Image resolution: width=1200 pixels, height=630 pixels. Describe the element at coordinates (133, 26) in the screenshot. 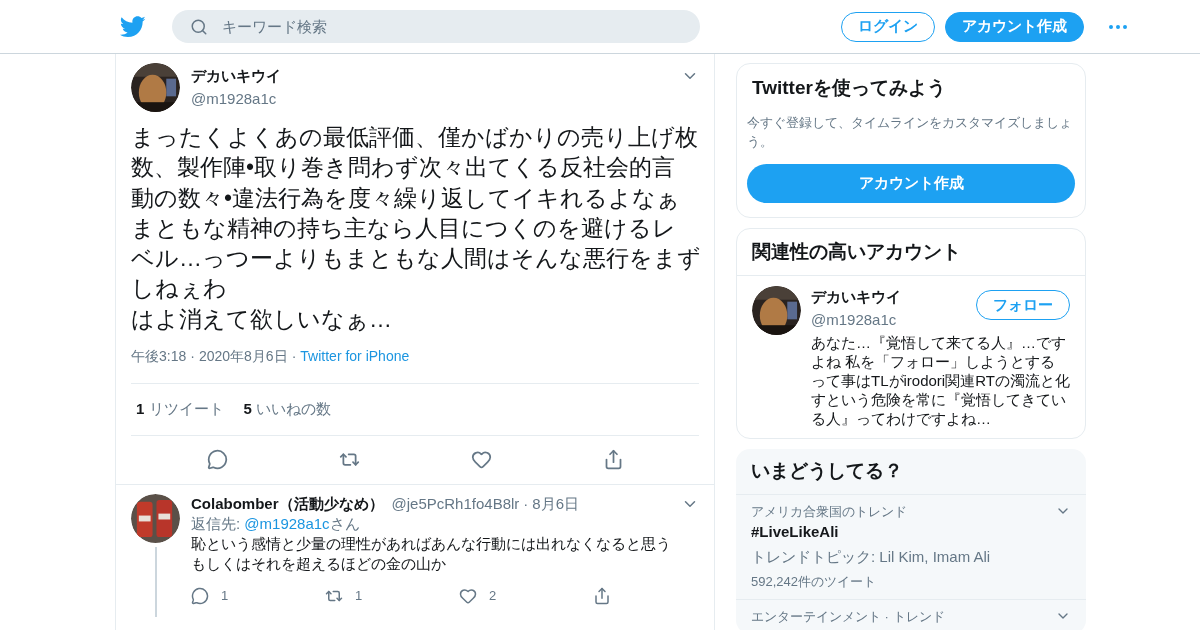

I see `bird-logo-icon` at that location.